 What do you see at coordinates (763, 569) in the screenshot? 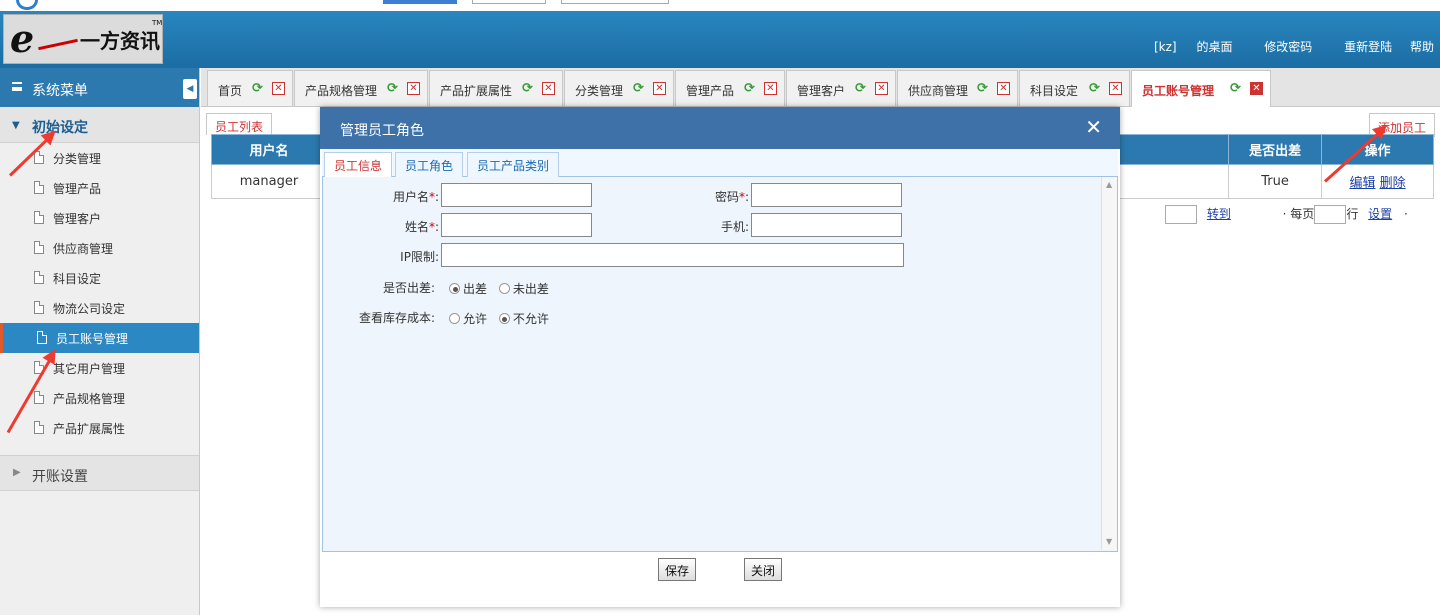
I see `close-button: 关闭` at bounding box center [763, 569].